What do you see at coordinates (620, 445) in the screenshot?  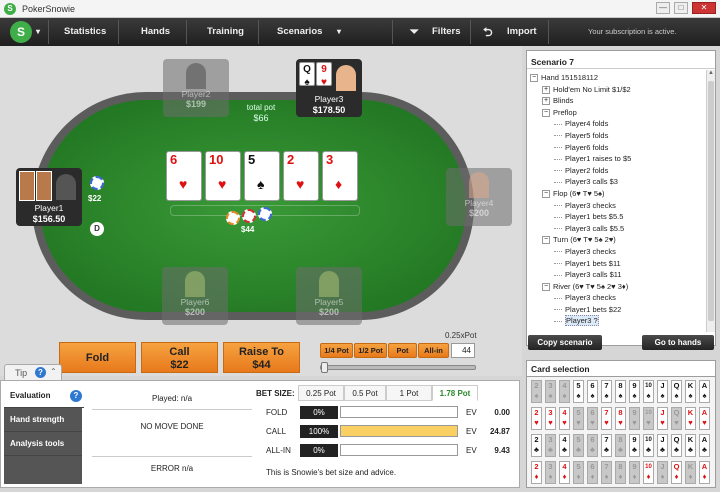 I see `selectable-card: 8 ♣` at bounding box center [620, 445].